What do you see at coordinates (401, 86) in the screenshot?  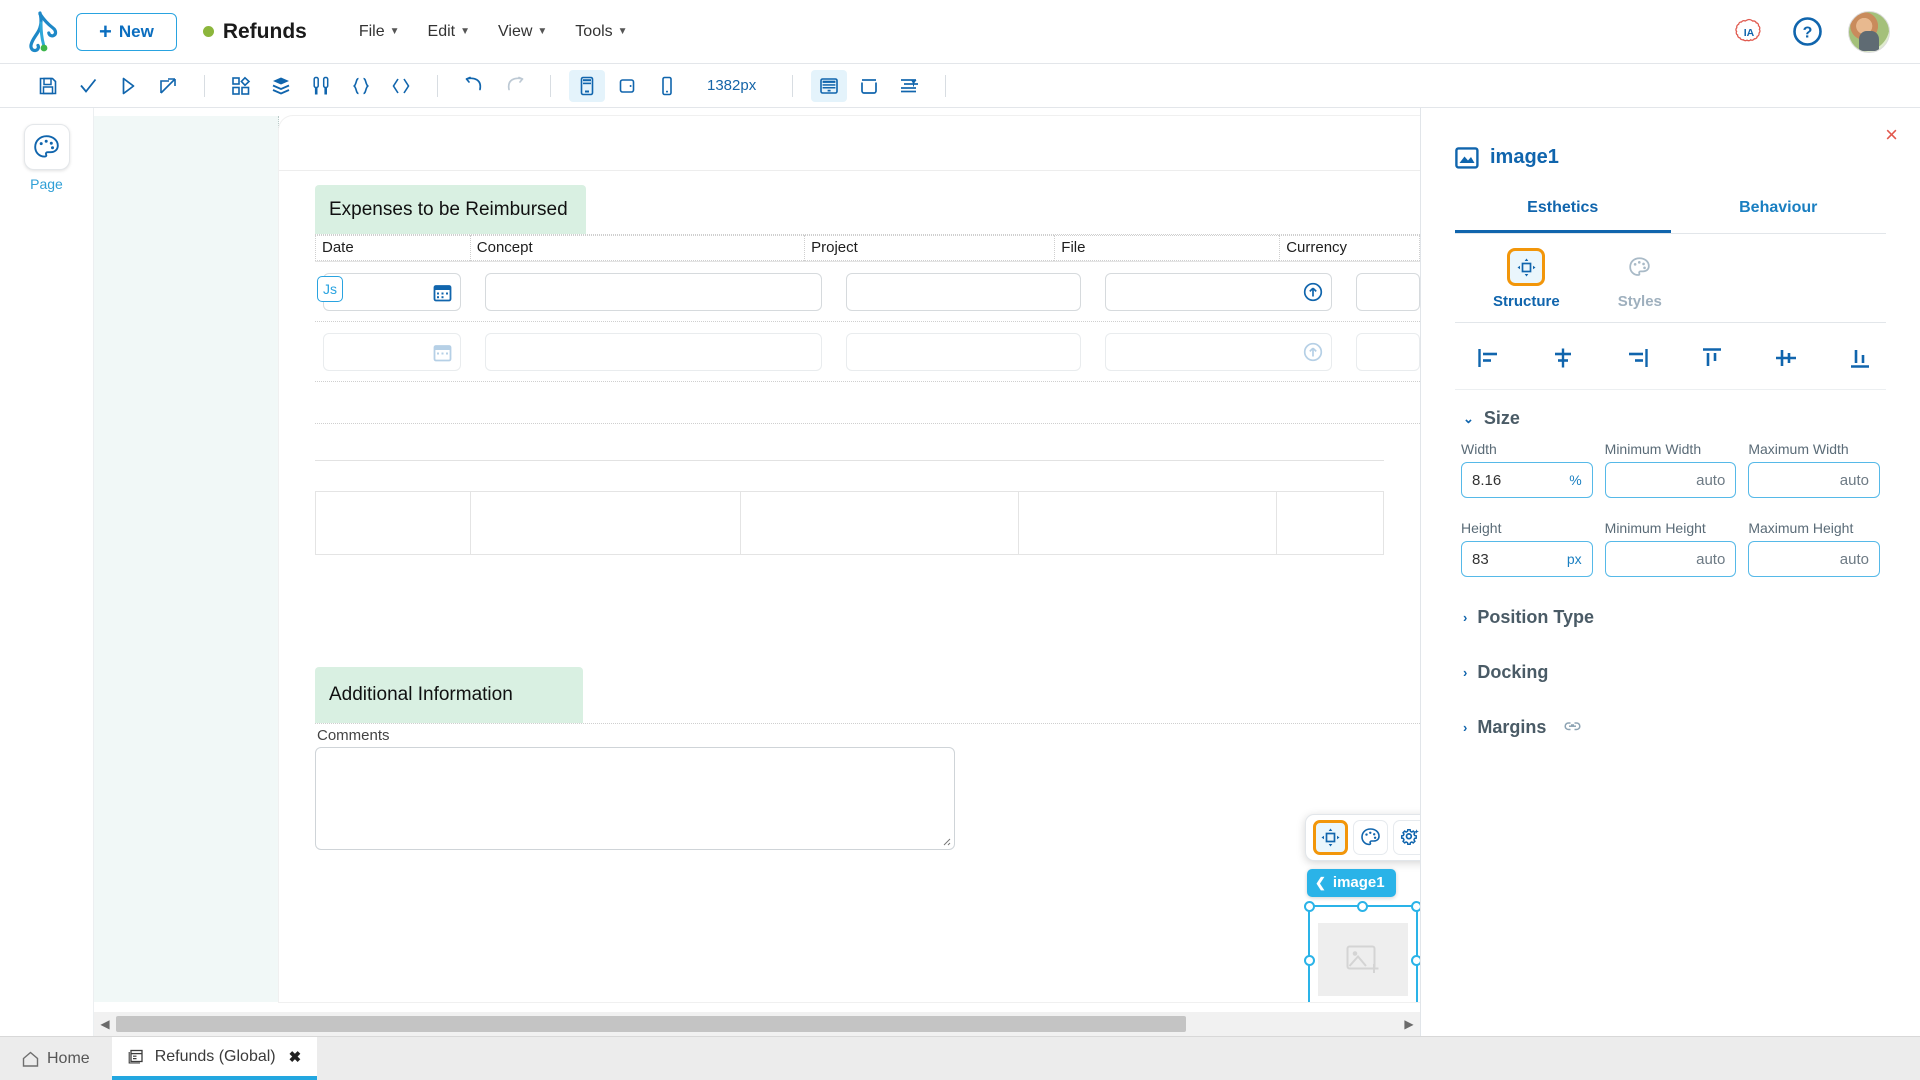 I see `code-icon` at bounding box center [401, 86].